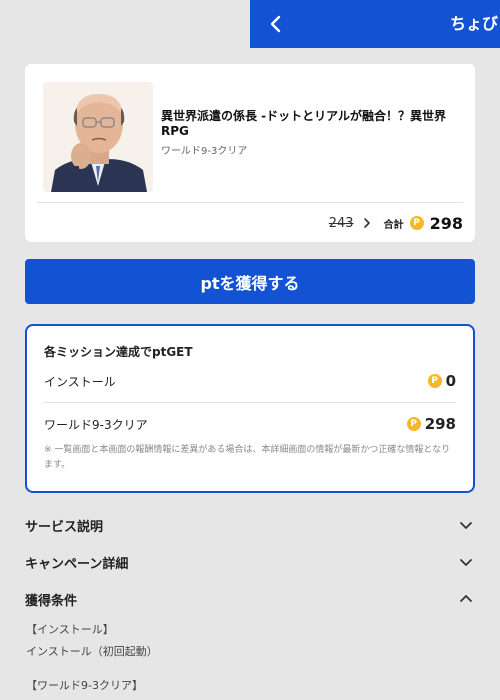 This screenshot has height=700, width=500. I want to click on offer-title: 異世界派遣の係長 -ドットとリアルが融合！？異世界RPG, so click(307, 124).